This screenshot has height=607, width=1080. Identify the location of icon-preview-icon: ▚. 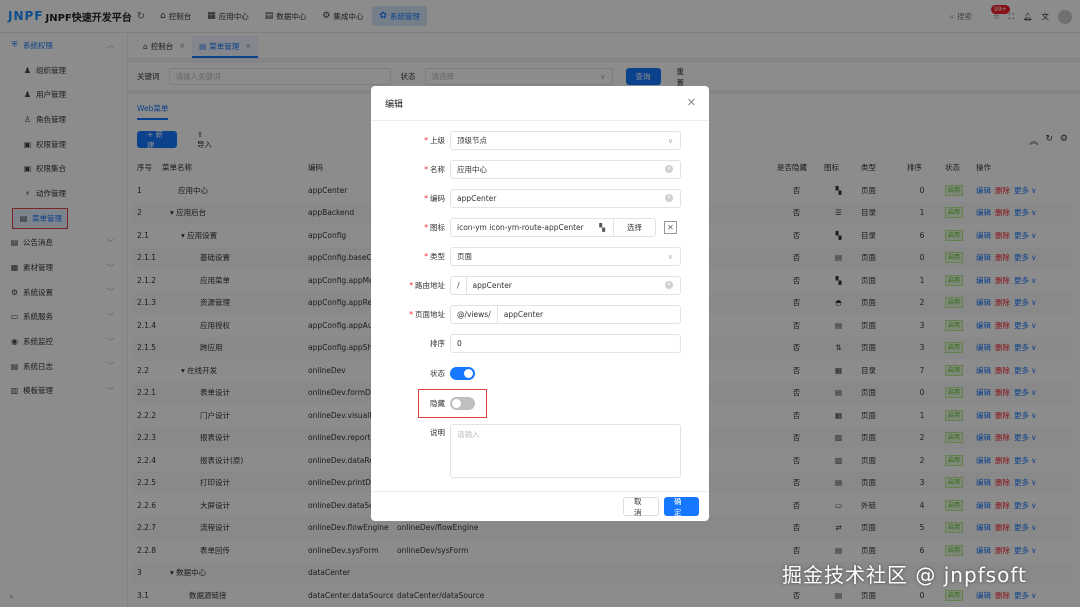
(602, 227).